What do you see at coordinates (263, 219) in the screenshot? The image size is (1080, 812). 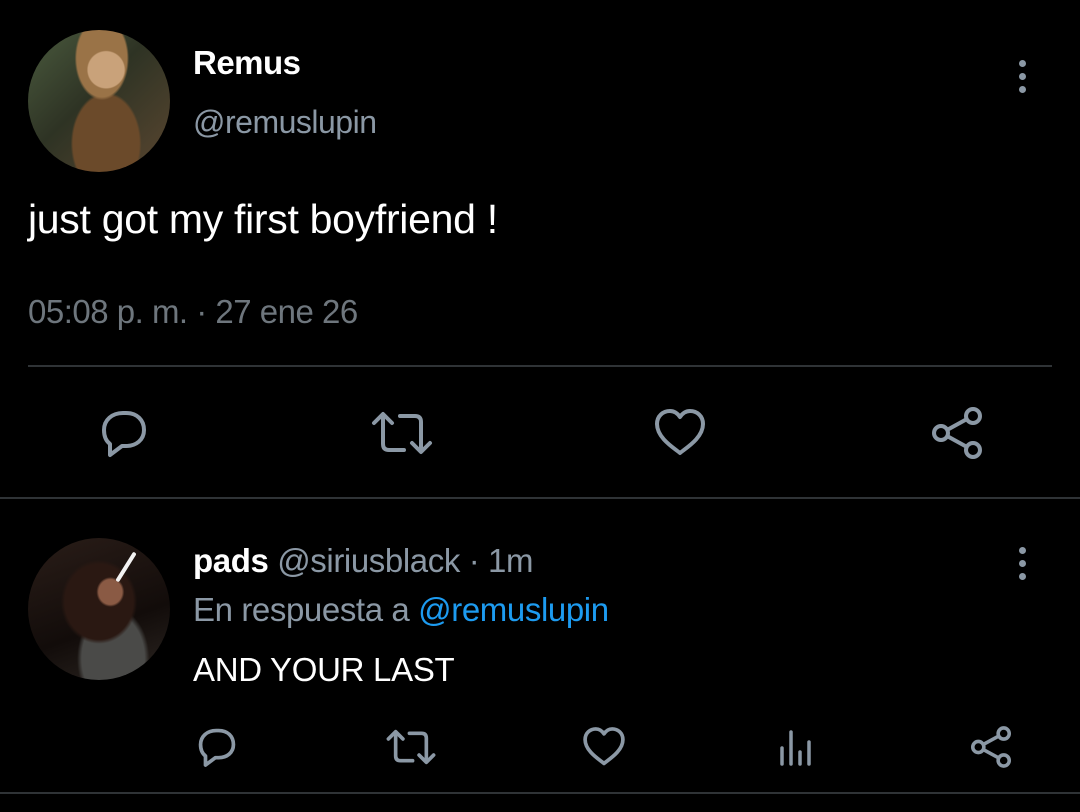 I see `tweet-text: just got my first boyfriend !` at bounding box center [263, 219].